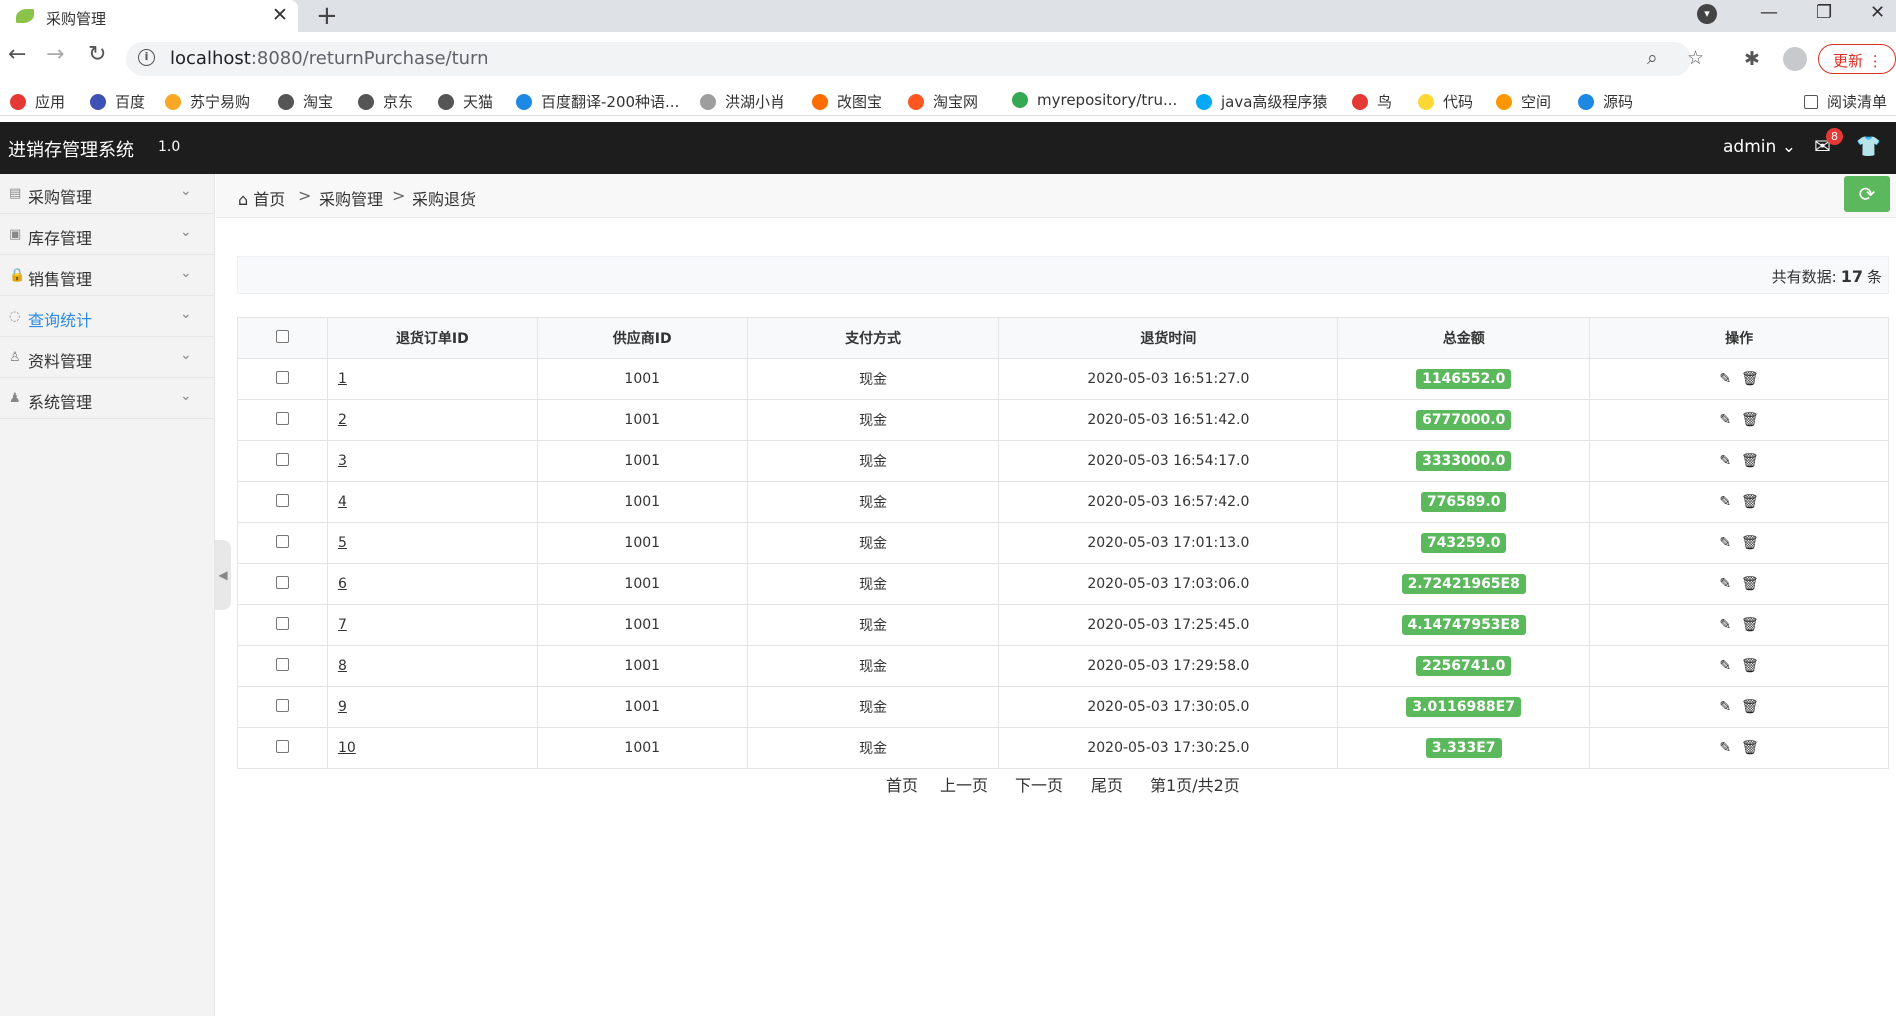 This screenshot has height=1016, width=1896. What do you see at coordinates (351, 198) in the screenshot?
I see `breadcrumb-purchase: 采购管理` at bounding box center [351, 198].